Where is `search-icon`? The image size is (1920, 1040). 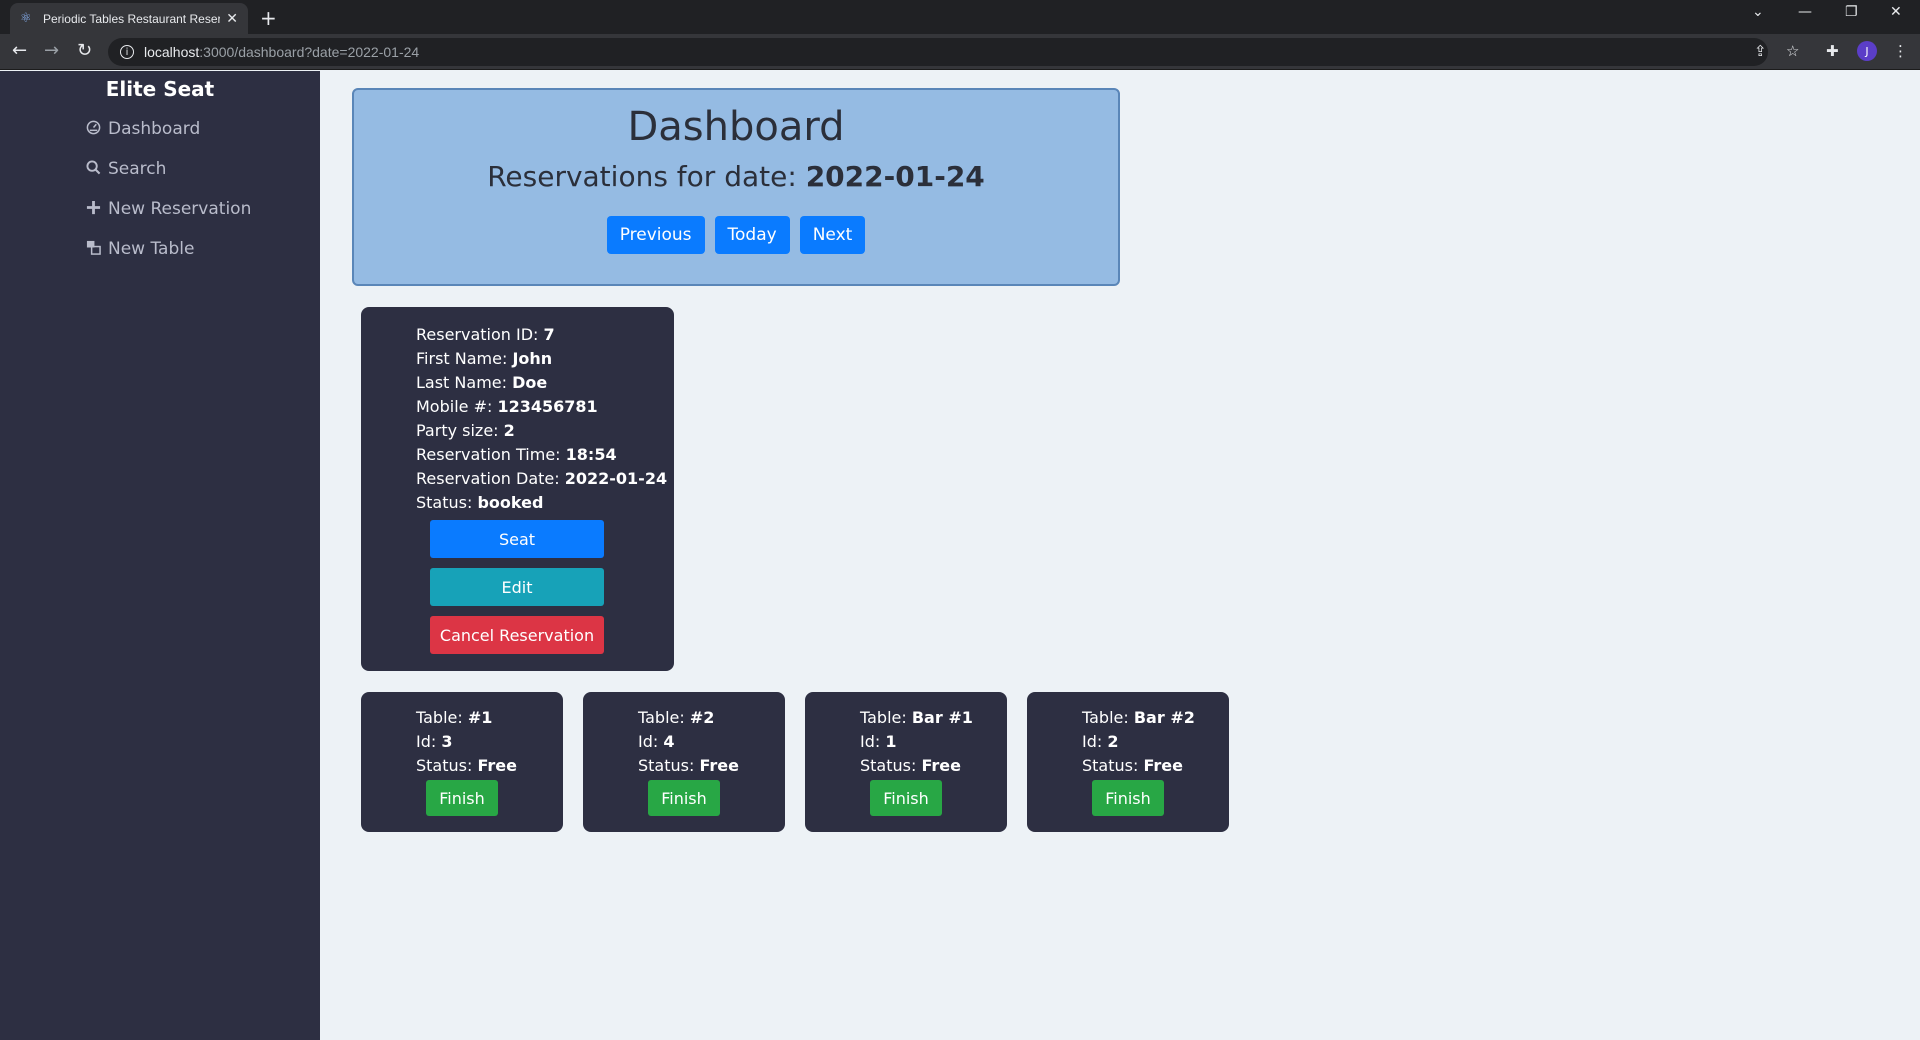
search-icon is located at coordinates (93, 169).